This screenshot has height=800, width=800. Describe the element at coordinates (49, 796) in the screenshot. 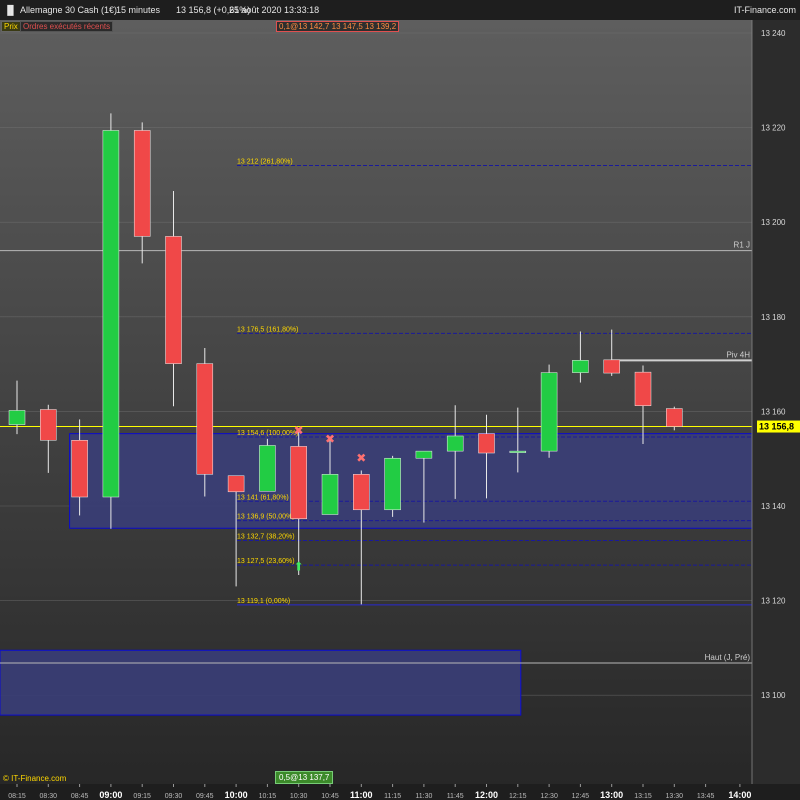

I see `x-tick-label: 08:30` at that location.